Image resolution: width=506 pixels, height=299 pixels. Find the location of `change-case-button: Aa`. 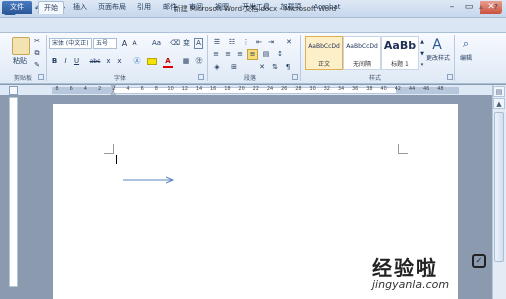

change-case-button: Aa is located at coordinates (156, 43).